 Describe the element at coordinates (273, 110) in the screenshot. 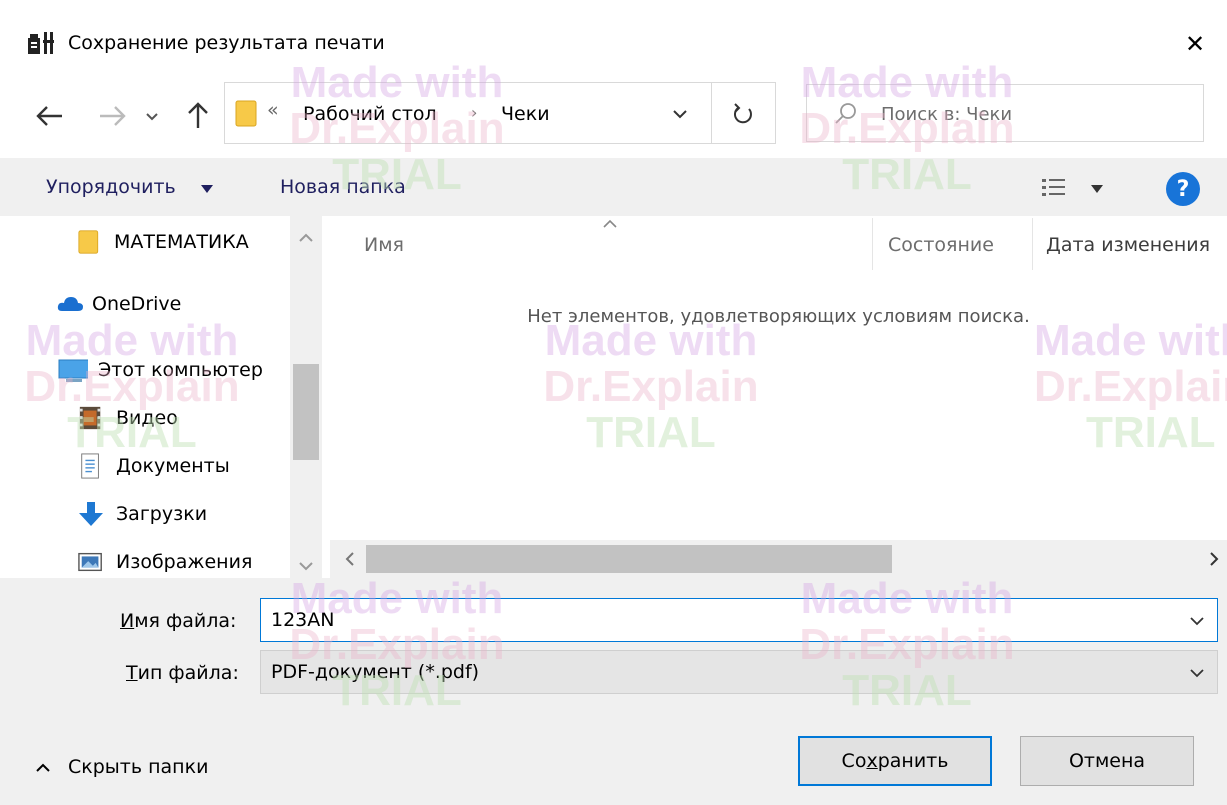

I see `breadcrumb-overflow: «` at that location.